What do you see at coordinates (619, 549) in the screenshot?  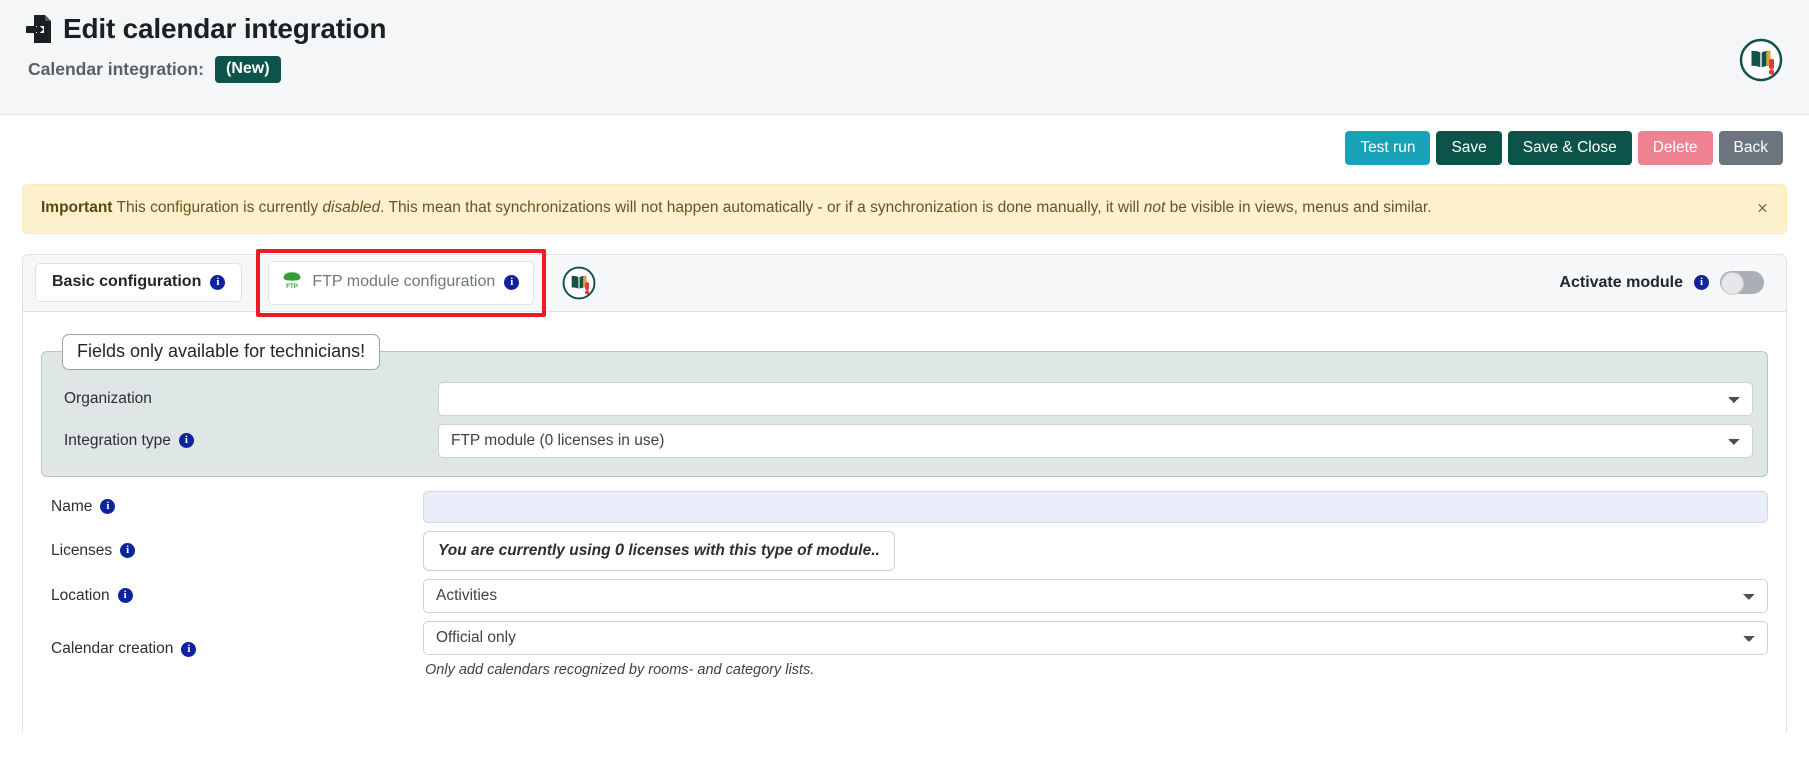 I see `licenses-count: 0` at bounding box center [619, 549].